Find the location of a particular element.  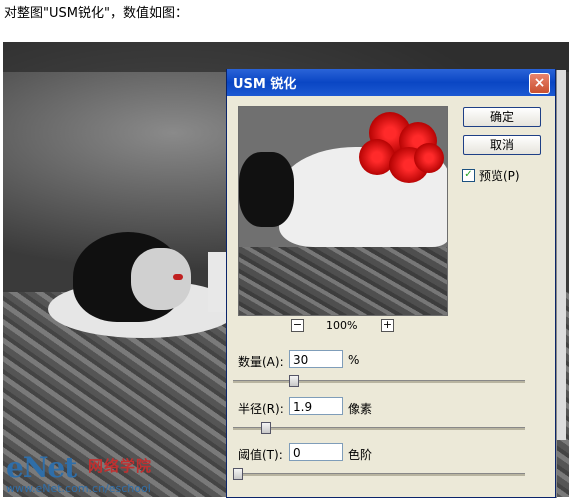

rose is located at coordinates (429, 158).